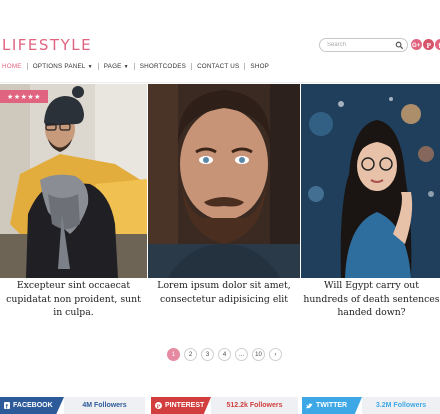 The width and height of the screenshot is (440, 414). Describe the element at coordinates (116, 66) in the screenshot. I see `nav-page: PAGE ▼` at that location.